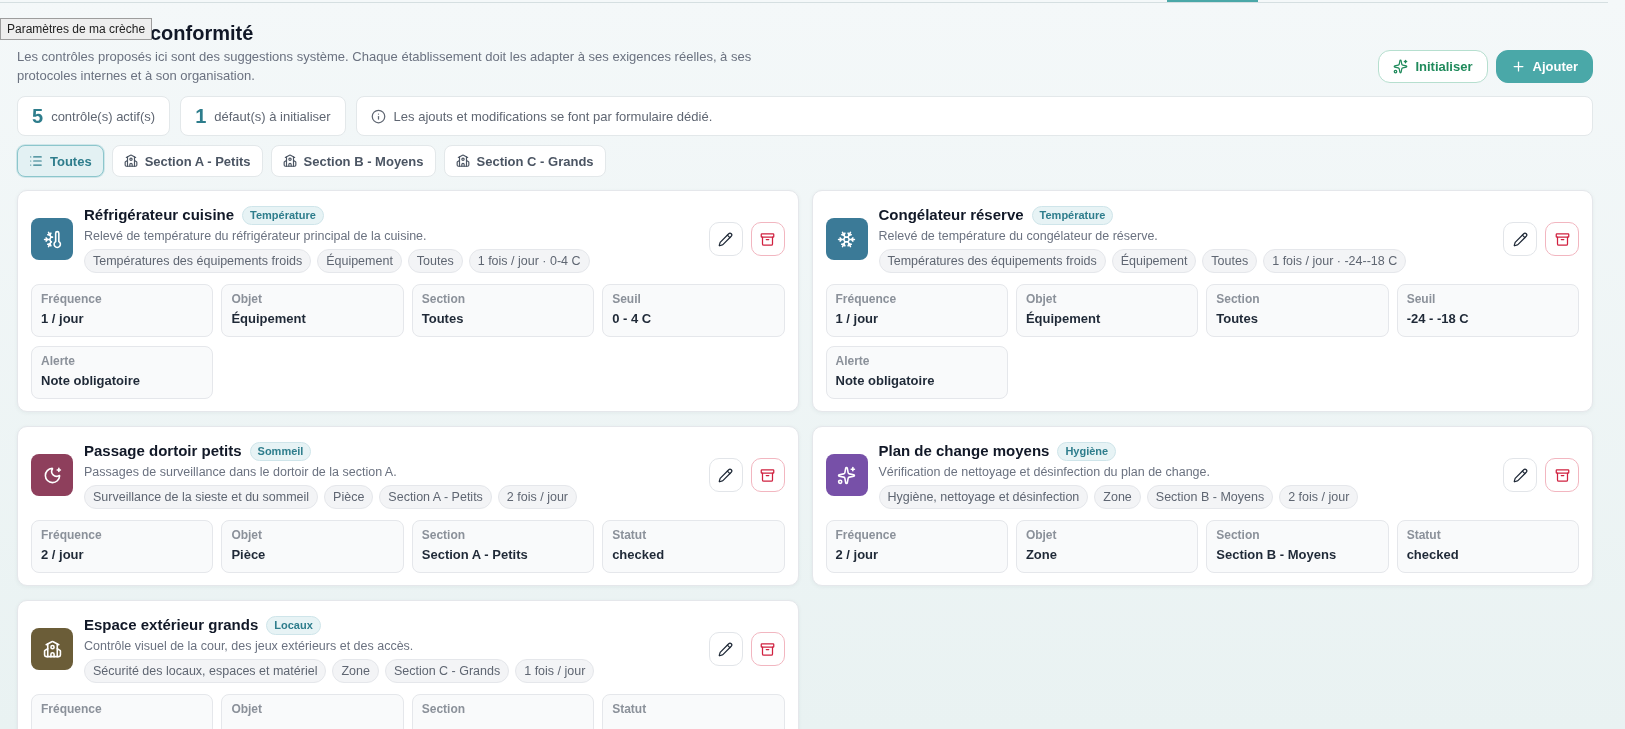 The width and height of the screenshot is (1625, 729). Describe the element at coordinates (529, 261) in the screenshot. I see `detail-tag: 1 fois / jour · 0-4 C` at that location.